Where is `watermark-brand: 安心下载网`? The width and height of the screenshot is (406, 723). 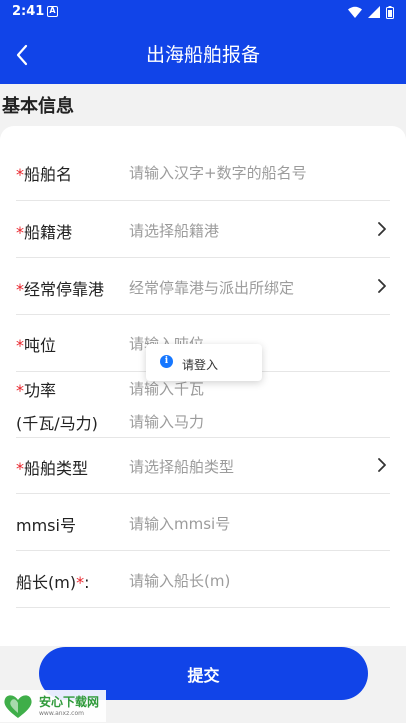 watermark-brand: 安心下载网 is located at coordinates (69, 702).